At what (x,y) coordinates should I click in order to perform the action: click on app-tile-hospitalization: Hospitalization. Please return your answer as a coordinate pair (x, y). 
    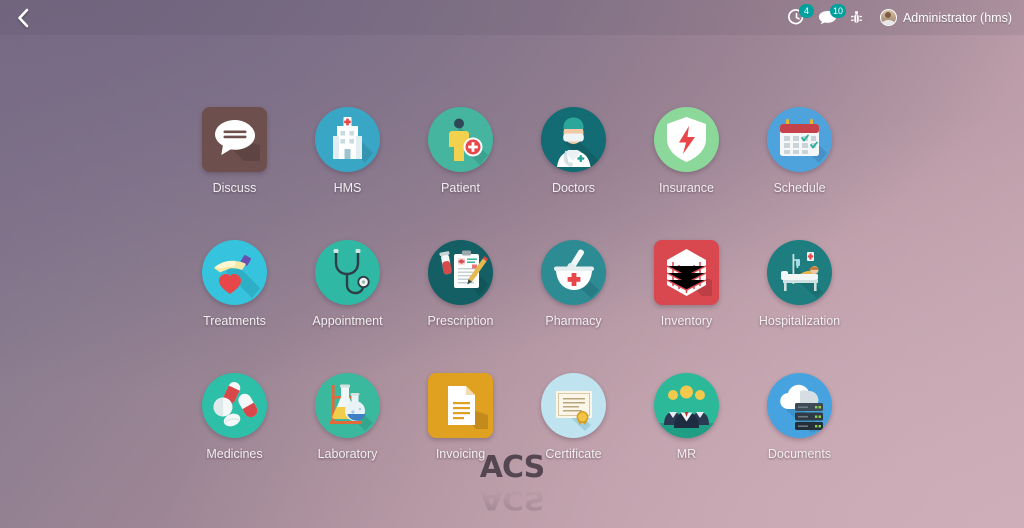
    Looking at the image, I should click on (799, 284).